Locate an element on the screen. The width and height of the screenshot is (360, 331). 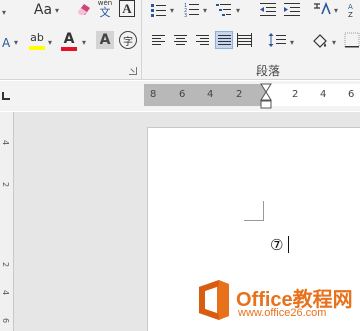
multilevel-list-icon is located at coordinates (223, 10).